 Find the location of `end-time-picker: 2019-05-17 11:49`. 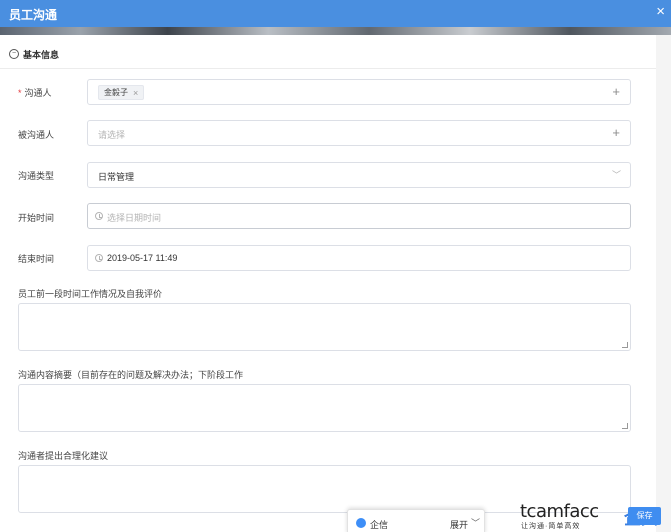

end-time-picker: 2019-05-17 11:49 is located at coordinates (359, 258).